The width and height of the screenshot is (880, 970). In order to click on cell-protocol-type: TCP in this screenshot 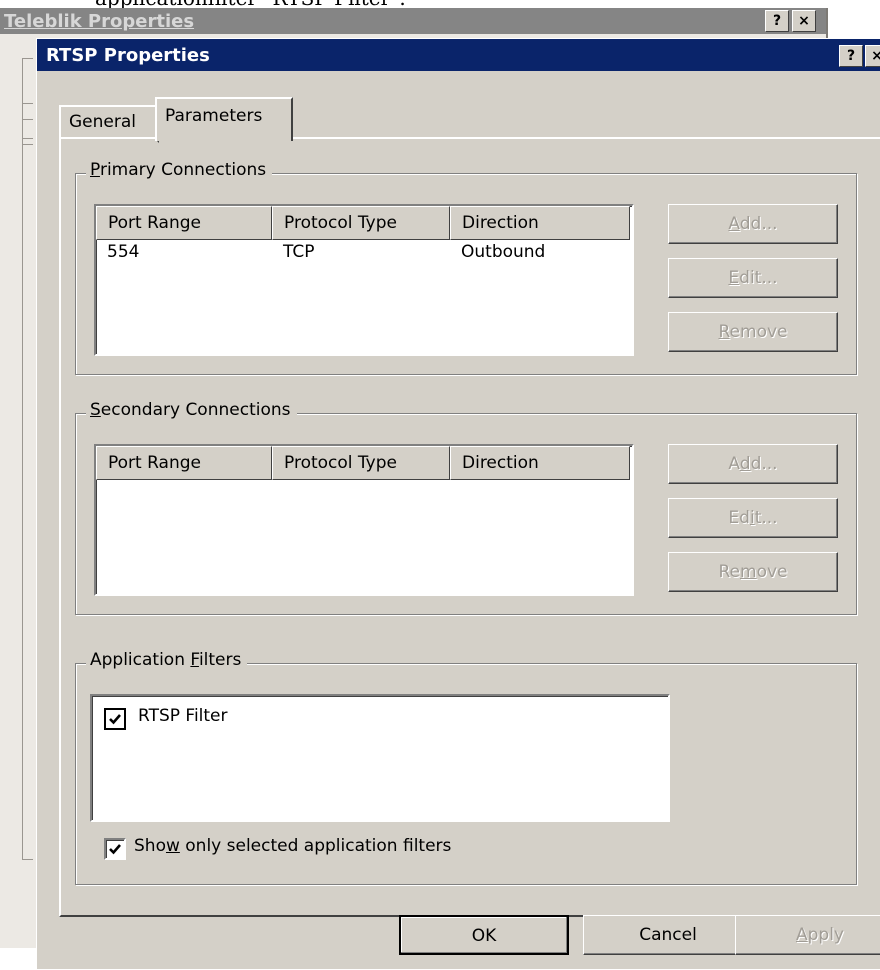, I will do `click(299, 252)`.